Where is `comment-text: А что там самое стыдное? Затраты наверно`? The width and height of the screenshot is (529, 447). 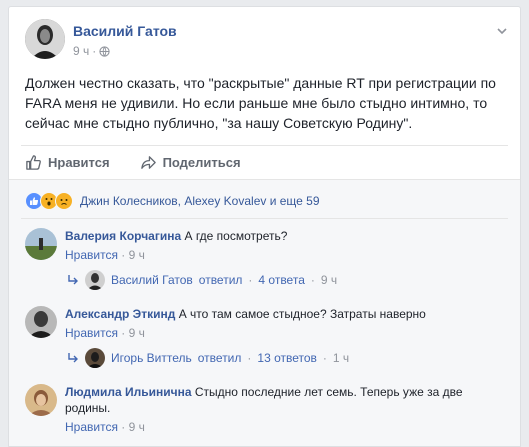
comment-text: А что там самое стыдное? Затраты наверно is located at coordinates (302, 314).